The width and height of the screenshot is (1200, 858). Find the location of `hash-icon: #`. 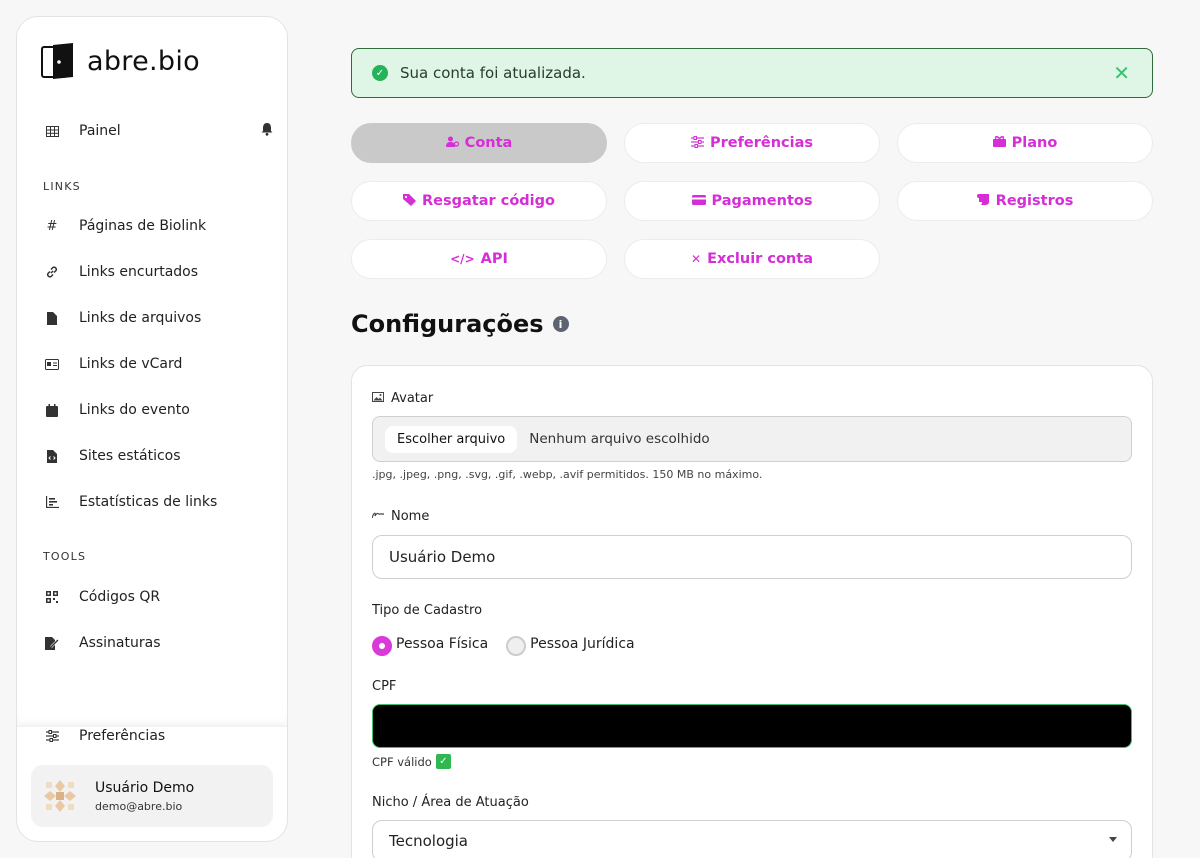

hash-icon: # is located at coordinates (52, 226).